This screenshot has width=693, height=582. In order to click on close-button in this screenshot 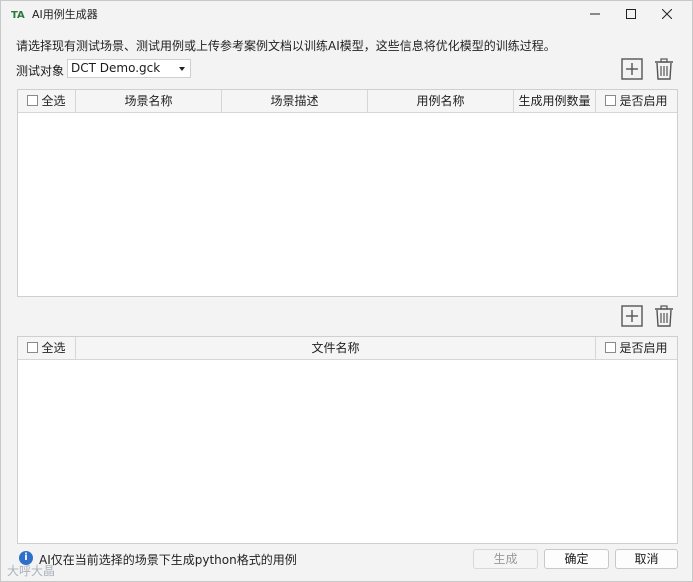, I will do `click(667, 14)`.